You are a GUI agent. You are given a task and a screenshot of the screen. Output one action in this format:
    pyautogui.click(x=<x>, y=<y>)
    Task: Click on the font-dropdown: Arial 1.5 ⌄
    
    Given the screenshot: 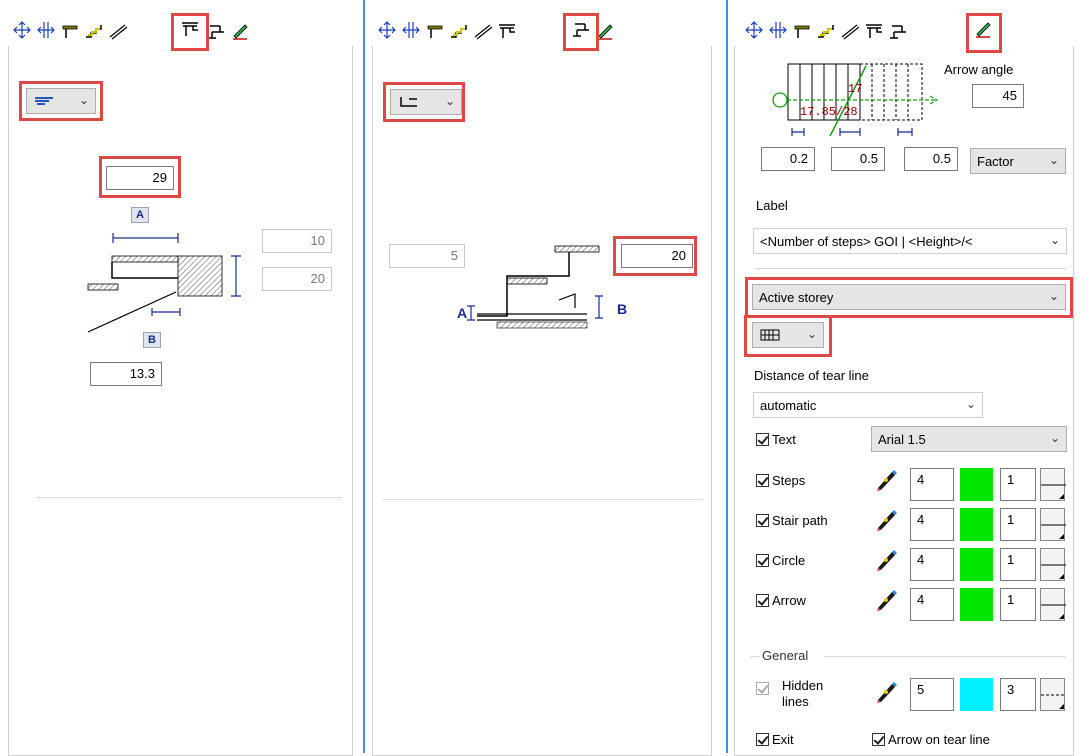 What is the action you would take?
    pyautogui.click(x=969, y=439)
    